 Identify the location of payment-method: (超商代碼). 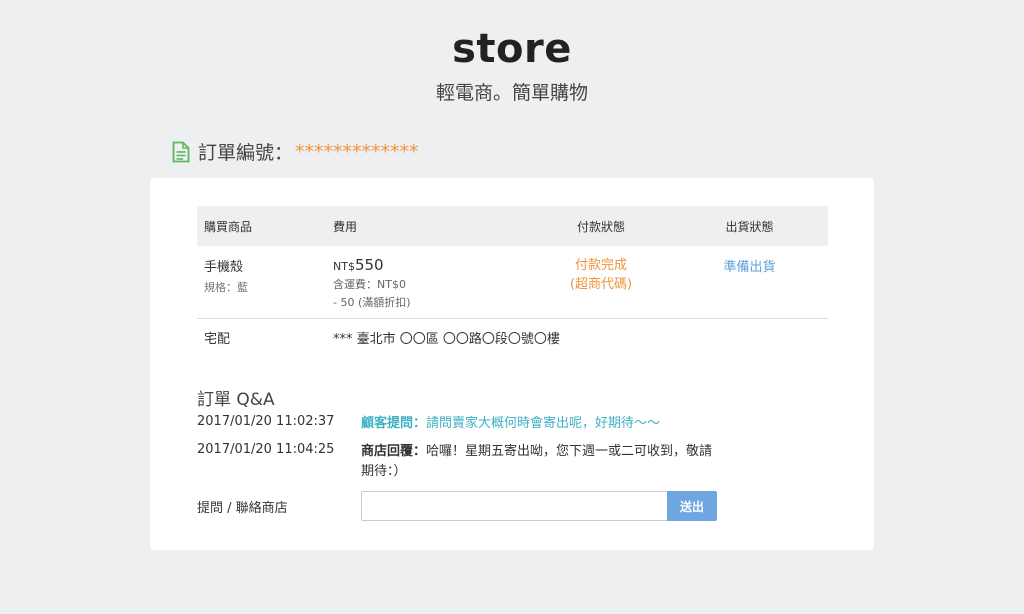
(601, 284).